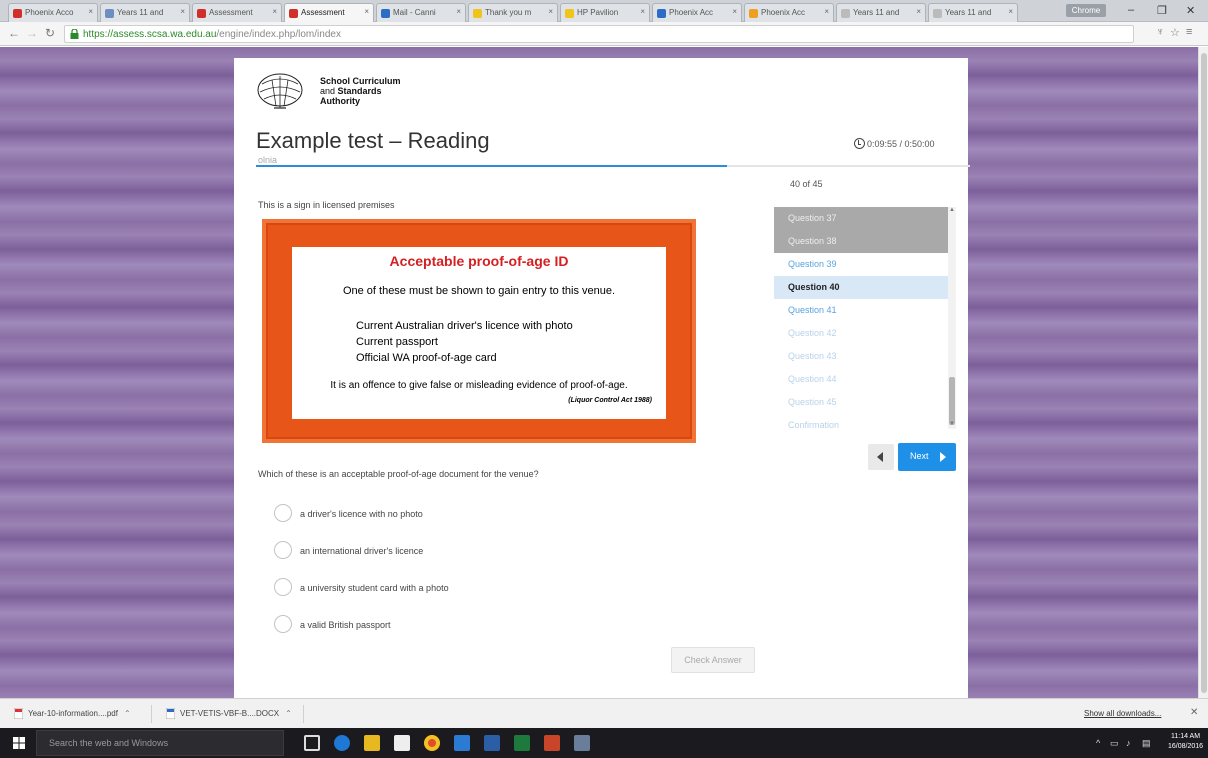 This screenshot has height=758, width=1208. What do you see at coordinates (1189, 32) in the screenshot?
I see `menu-icon: ≡` at bounding box center [1189, 32].